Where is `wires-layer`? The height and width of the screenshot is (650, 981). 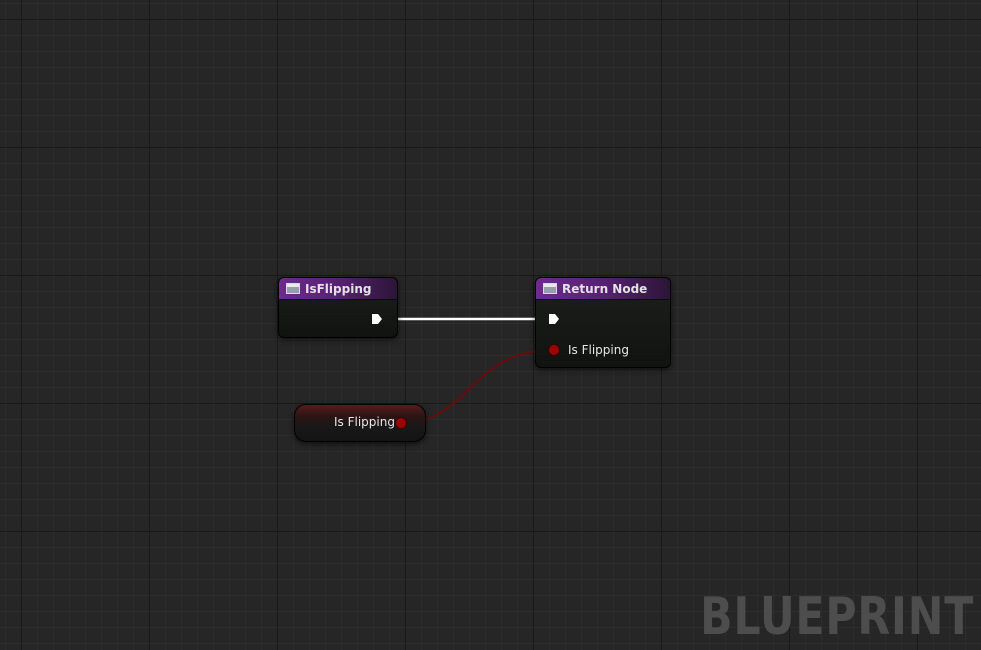 wires-layer is located at coordinates (469, 370).